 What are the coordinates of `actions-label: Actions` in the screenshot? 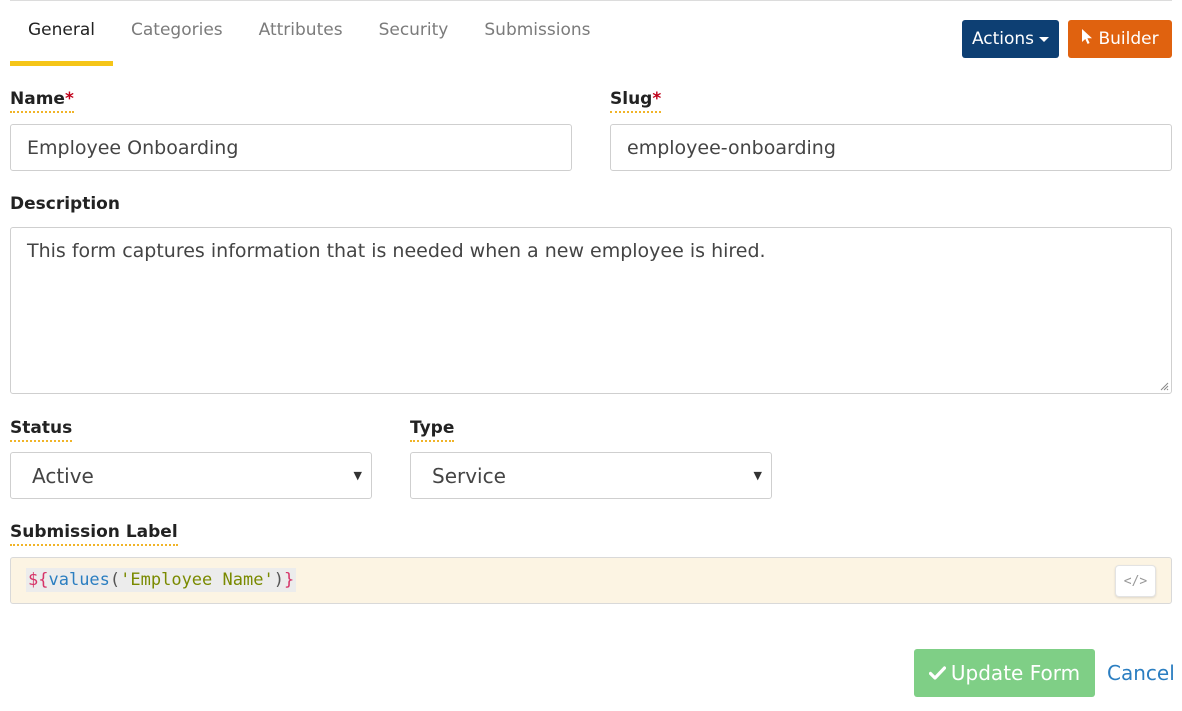 It's located at (1003, 39).